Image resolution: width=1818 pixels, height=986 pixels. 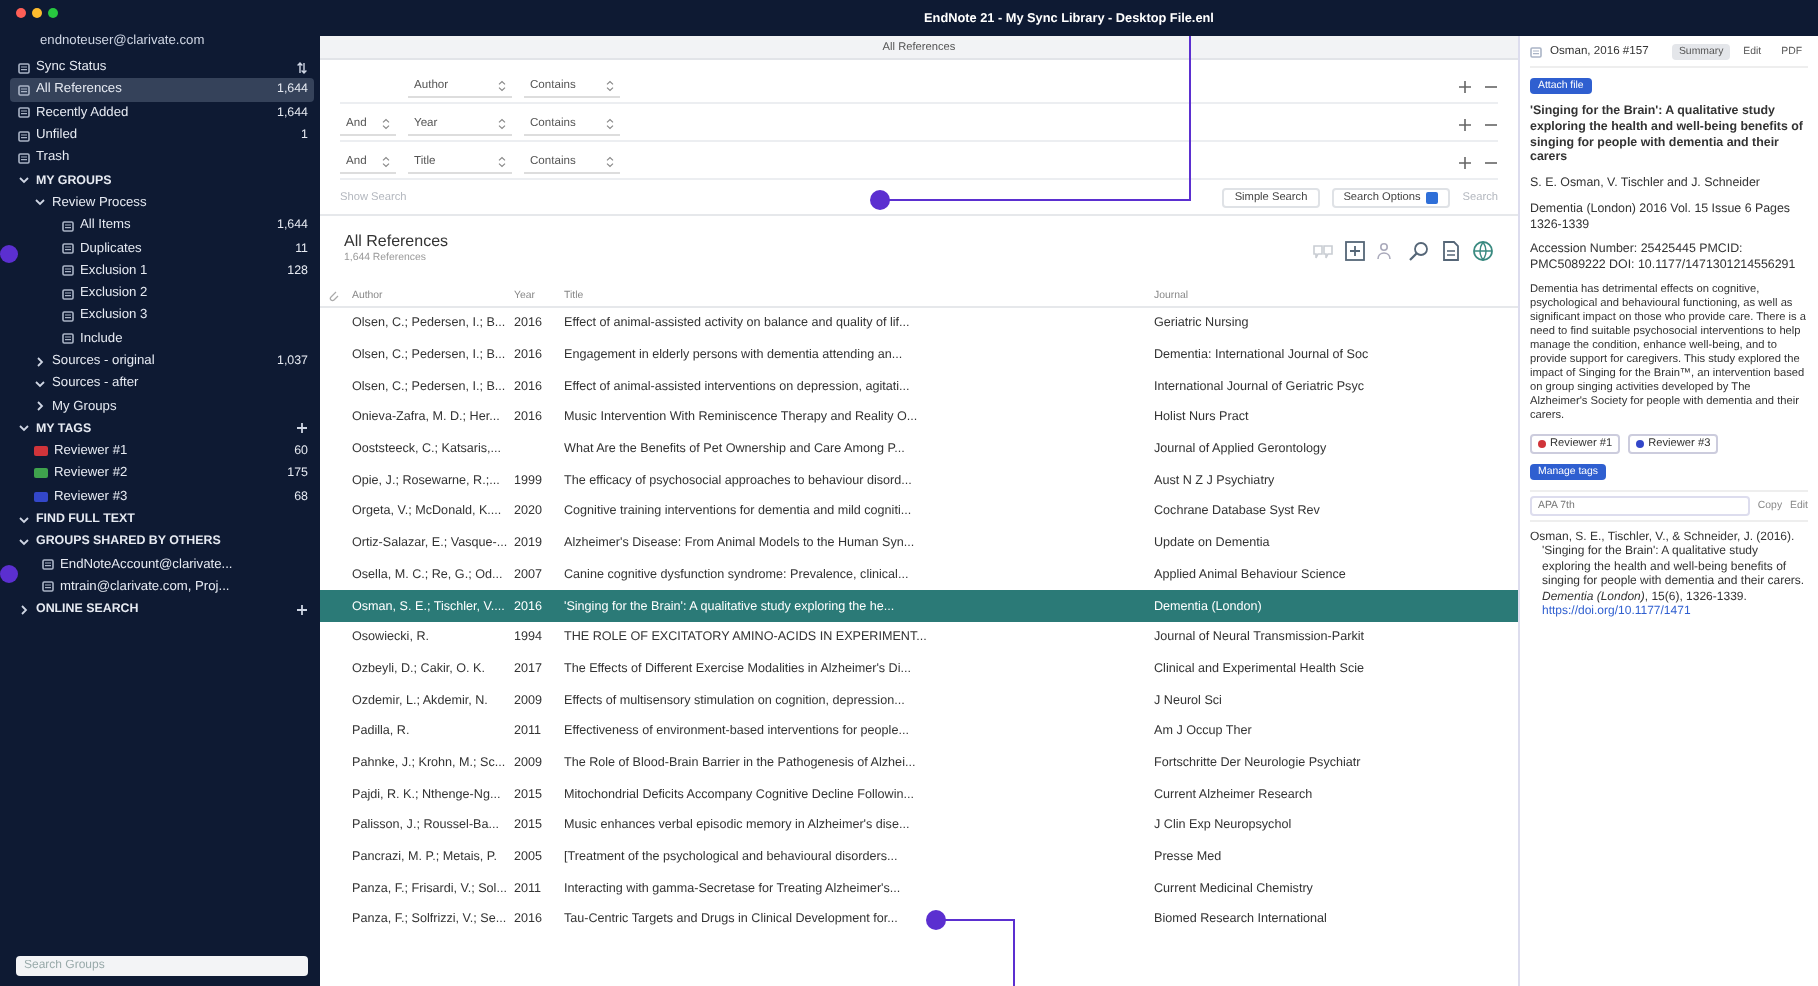 I want to click on attachment-icon, so click(x=334, y=295).